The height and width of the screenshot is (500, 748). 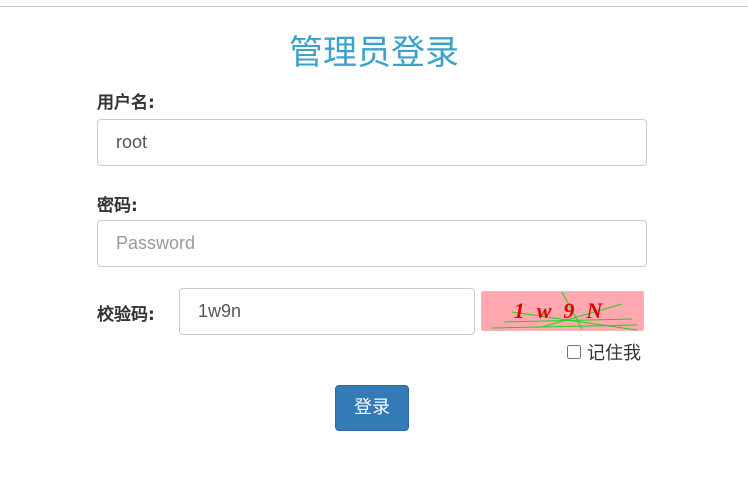 I want to click on password-label: 密码:, so click(x=117, y=206).